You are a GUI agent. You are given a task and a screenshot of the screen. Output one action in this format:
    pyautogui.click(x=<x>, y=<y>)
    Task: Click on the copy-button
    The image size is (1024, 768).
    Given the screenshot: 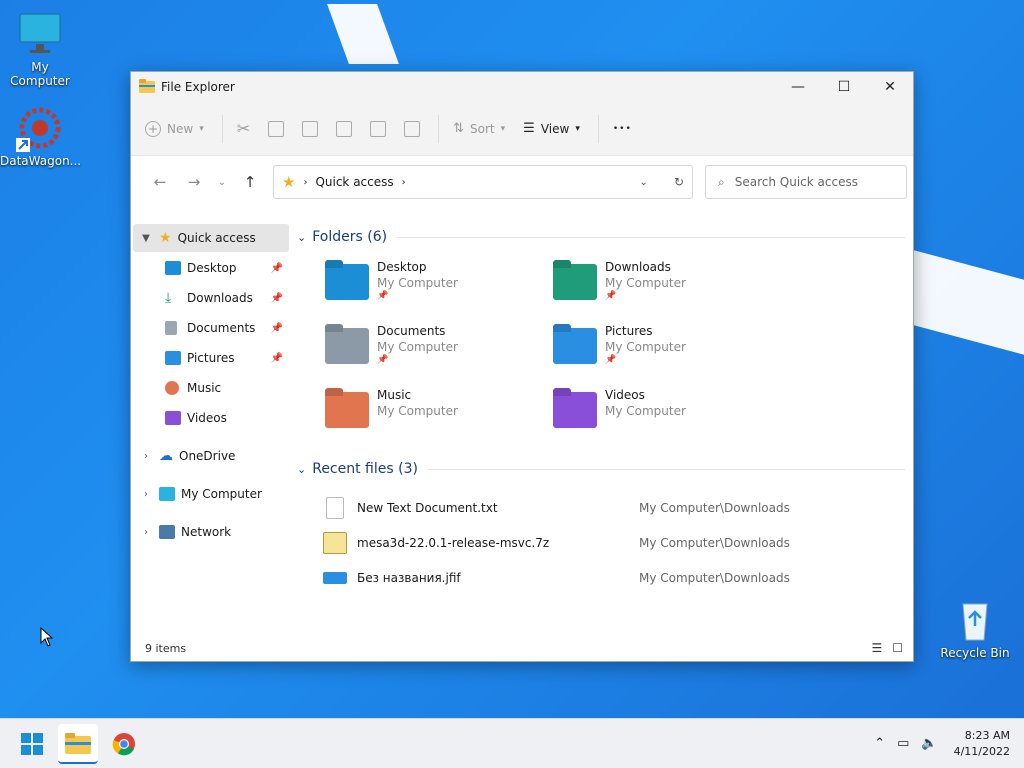 What is the action you would take?
    pyautogui.click(x=276, y=128)
    